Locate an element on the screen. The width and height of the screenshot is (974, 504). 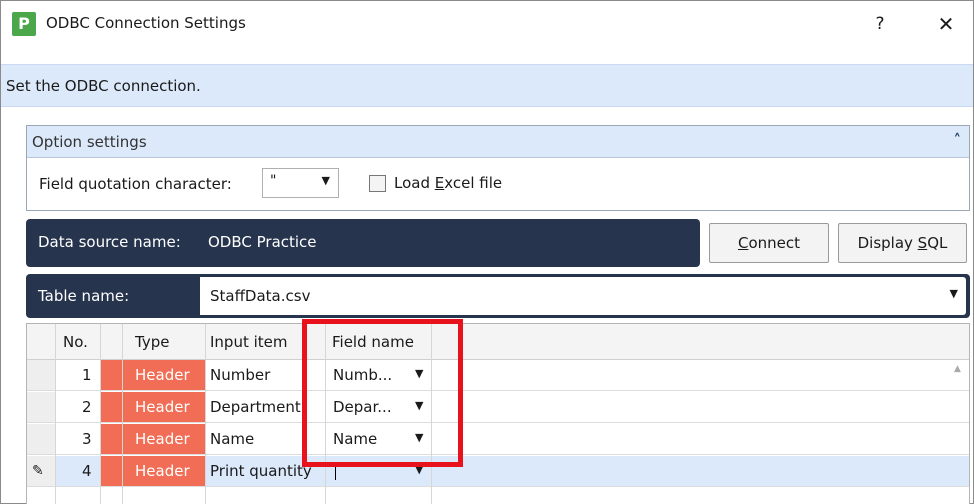
row-no: 2 is located at coordinates (87, 407).